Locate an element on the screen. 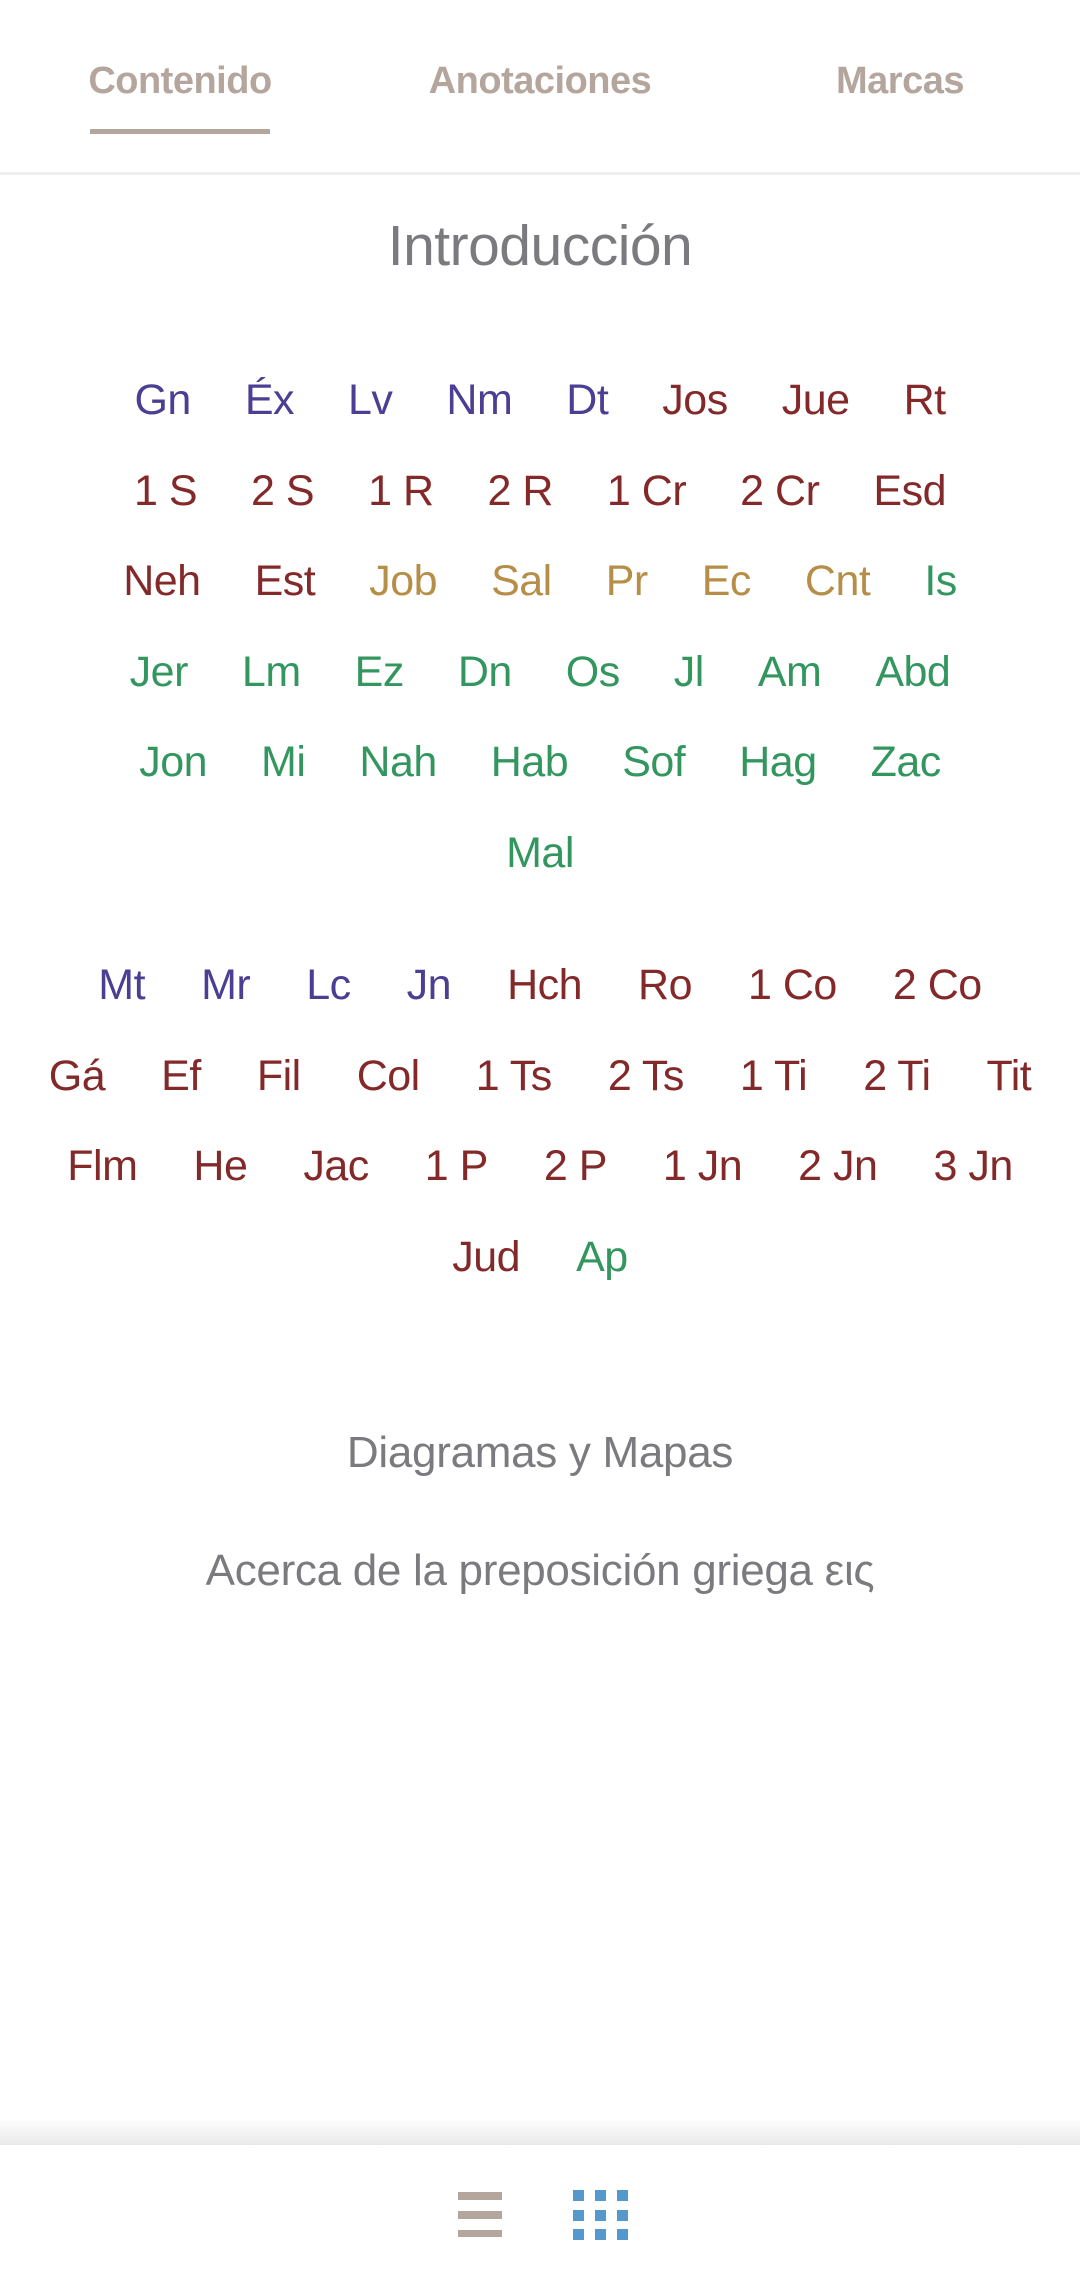 The image size is (1080, 2280). book-link-ot-12: 1 Cr is located at coordinates (646, 491).